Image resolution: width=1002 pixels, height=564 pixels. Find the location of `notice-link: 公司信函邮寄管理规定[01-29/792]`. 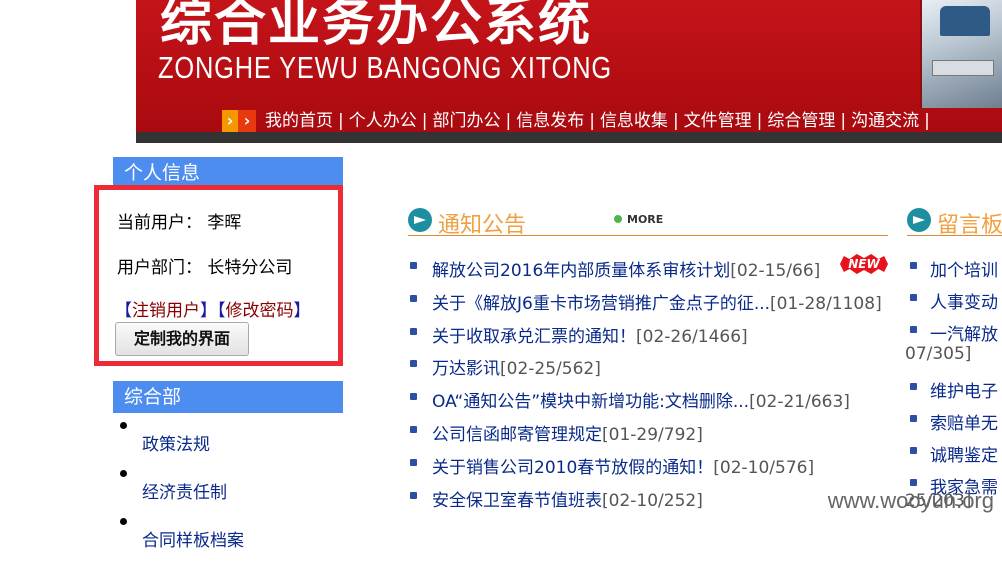

notice-link: 公司信函邮寄管理规定[01-29/792] is located at coordinates (567, 432).